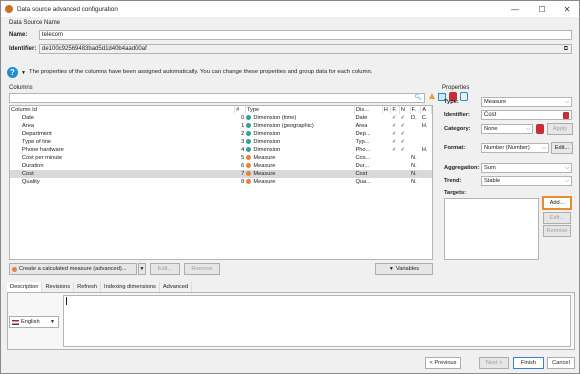 The height and width of the screenshot is (374, 580). I want to click on tab-advanced: Advanced, so click(176, 287).